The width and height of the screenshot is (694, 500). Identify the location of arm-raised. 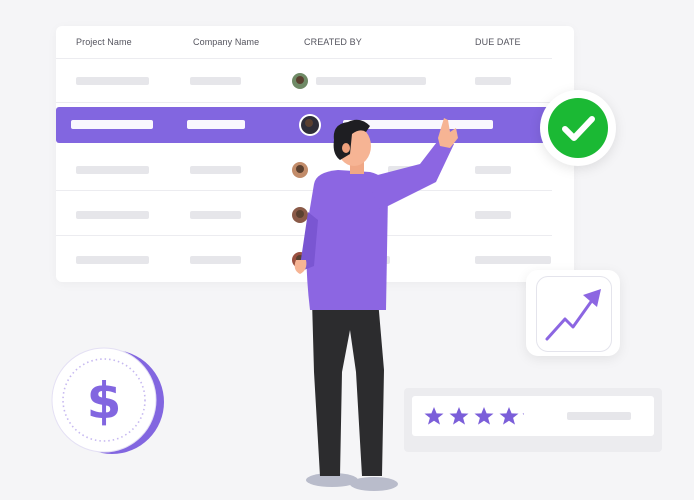
(410, 174).